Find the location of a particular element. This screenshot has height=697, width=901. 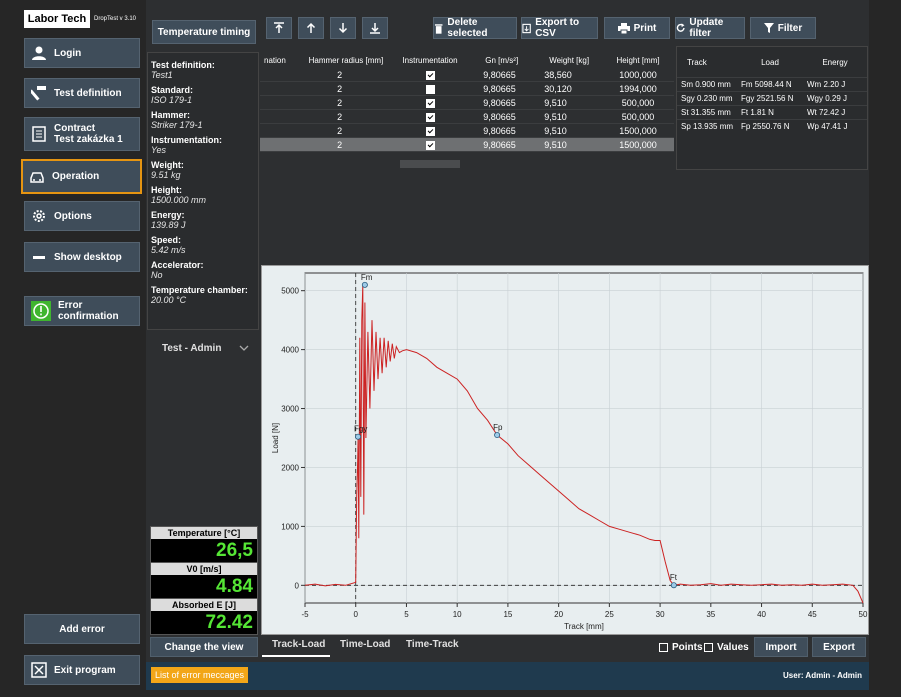

col-header-weight: Weight [kg] is located at coordinates (569, 60).